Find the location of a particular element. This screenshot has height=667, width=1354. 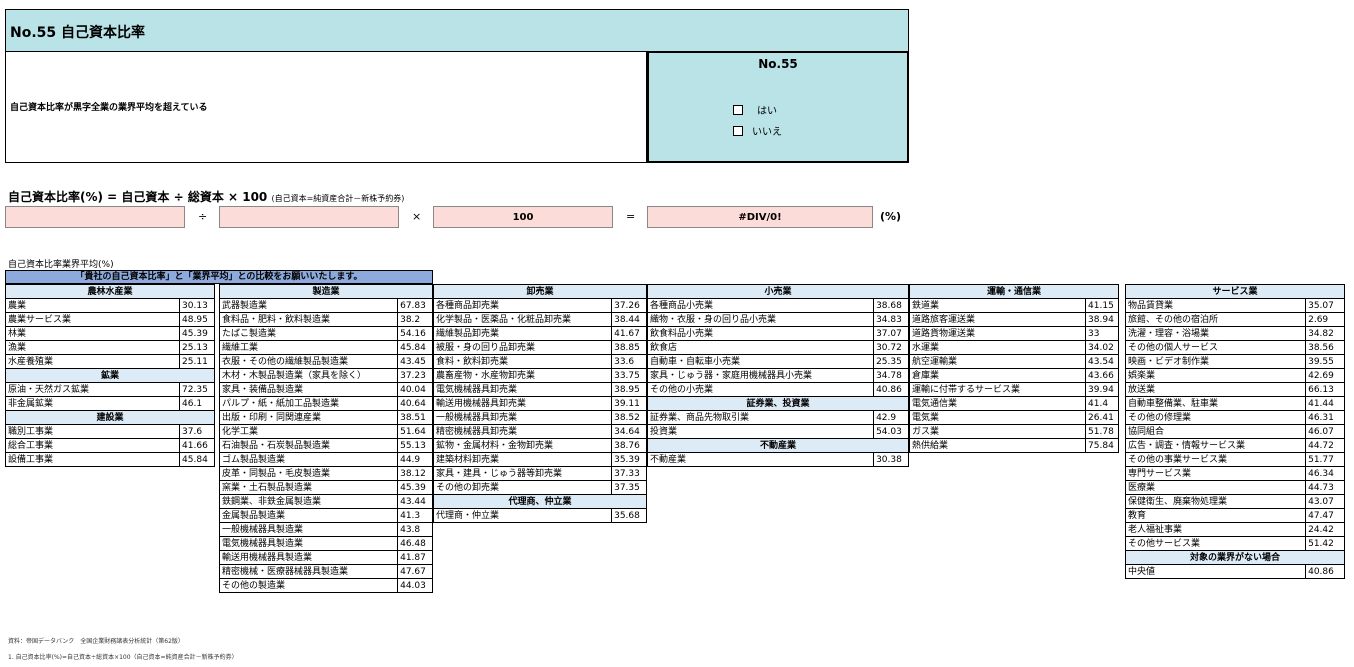

industry-name: 自動車整備業、駐車業 is located at coordinates (1215, 403).